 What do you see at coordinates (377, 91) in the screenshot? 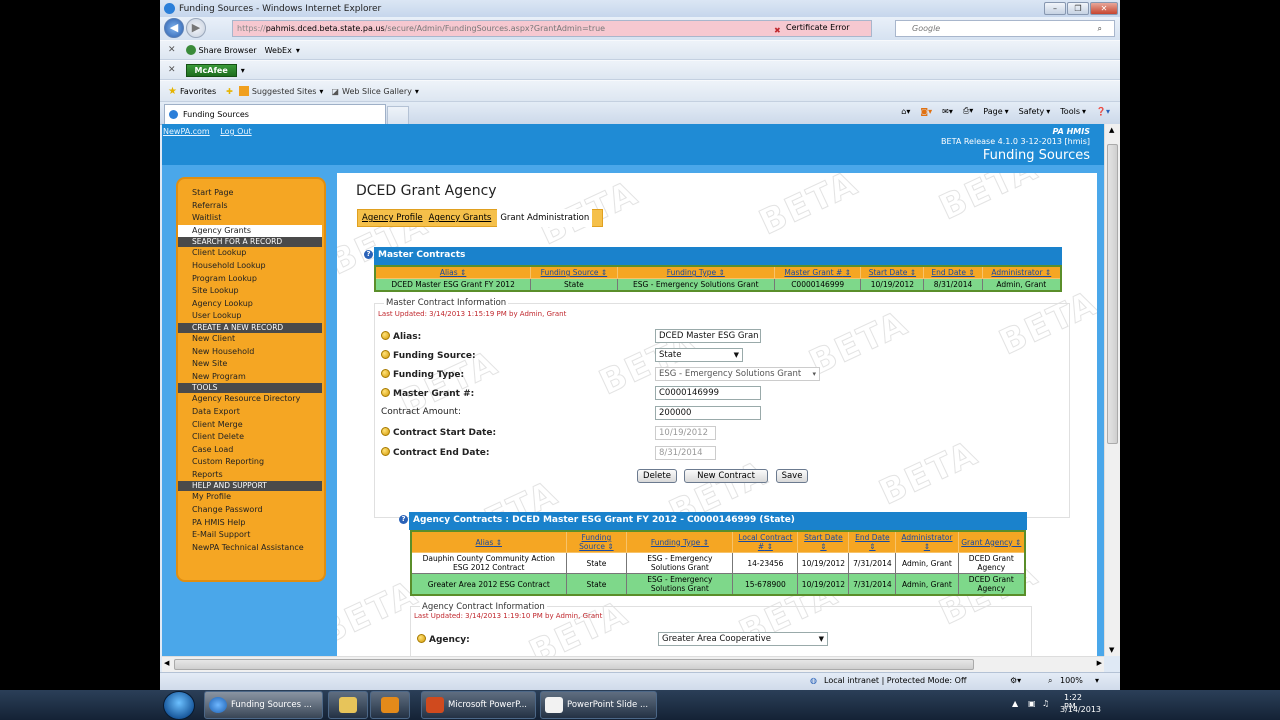
I see `web-slice-gallery-button: Web Slice Gallery` at bounding box center [377, 91].